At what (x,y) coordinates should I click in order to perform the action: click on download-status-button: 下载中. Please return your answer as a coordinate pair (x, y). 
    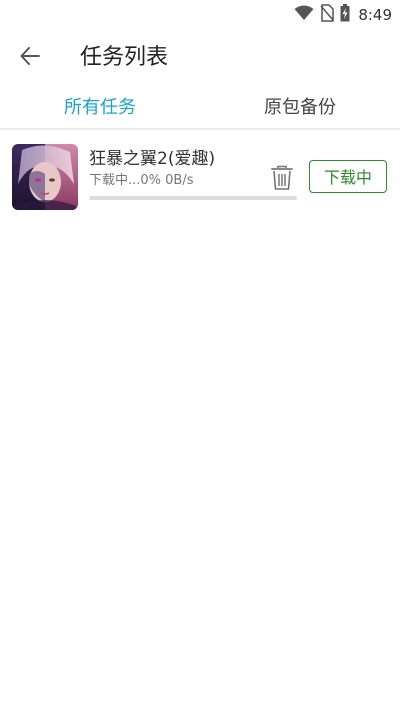
    Looking at the image, I should click on (348, 176).